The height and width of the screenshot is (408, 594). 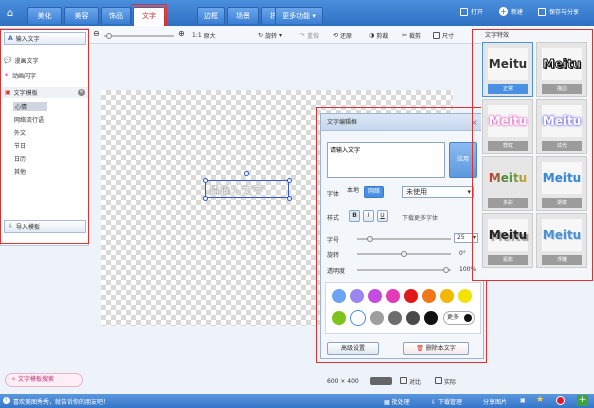 I want to click on grid-icon: ▣, so click(x=523, y=400).